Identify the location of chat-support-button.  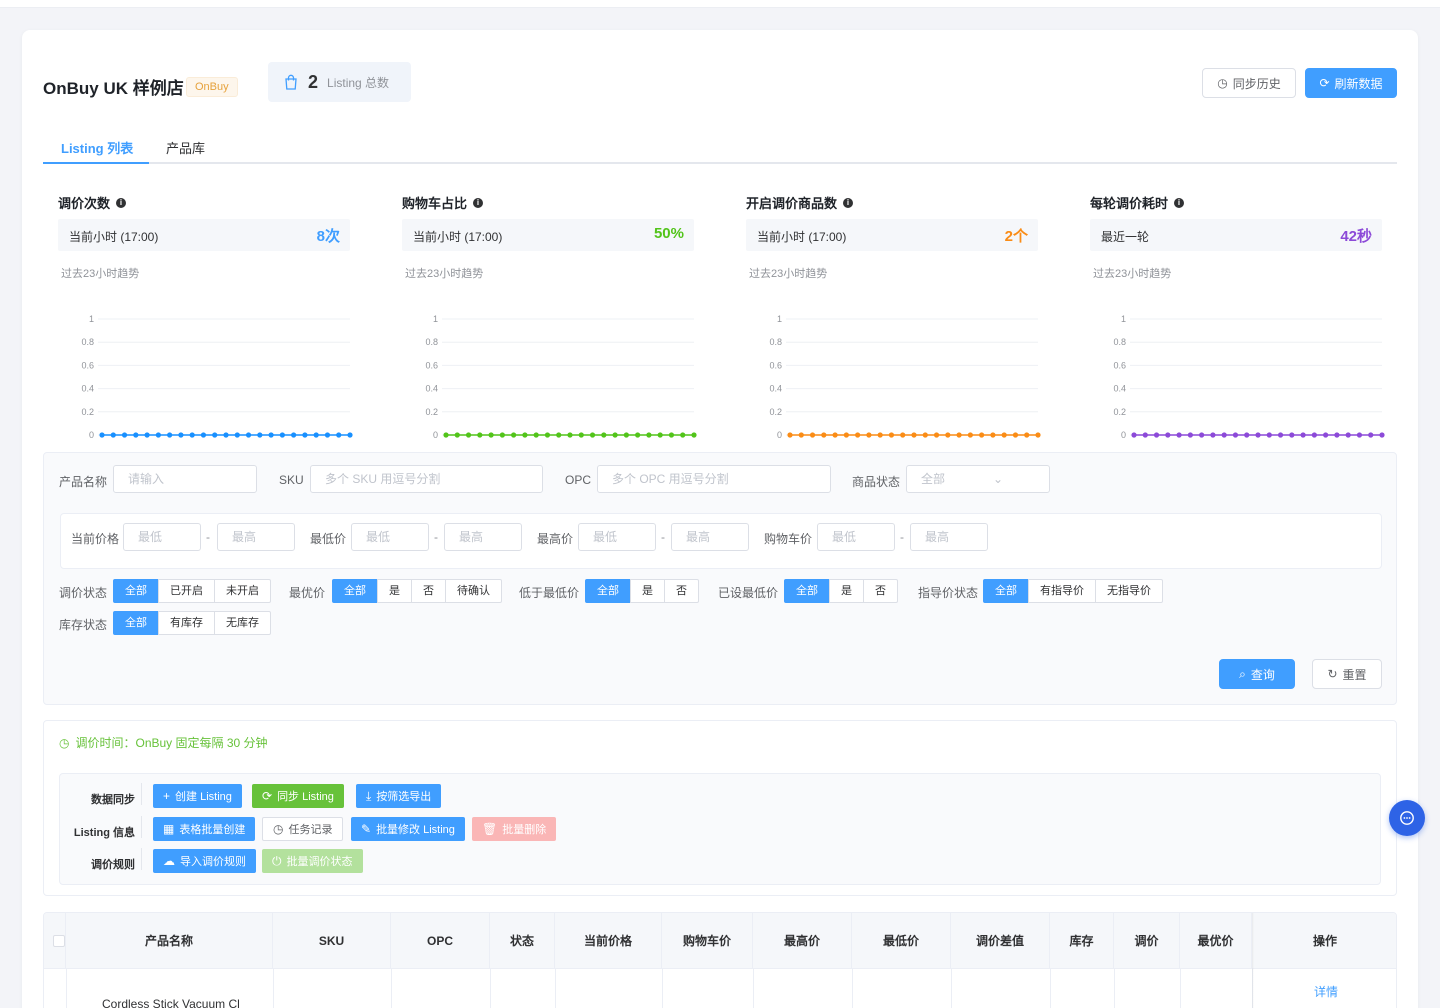
(1407, 818).